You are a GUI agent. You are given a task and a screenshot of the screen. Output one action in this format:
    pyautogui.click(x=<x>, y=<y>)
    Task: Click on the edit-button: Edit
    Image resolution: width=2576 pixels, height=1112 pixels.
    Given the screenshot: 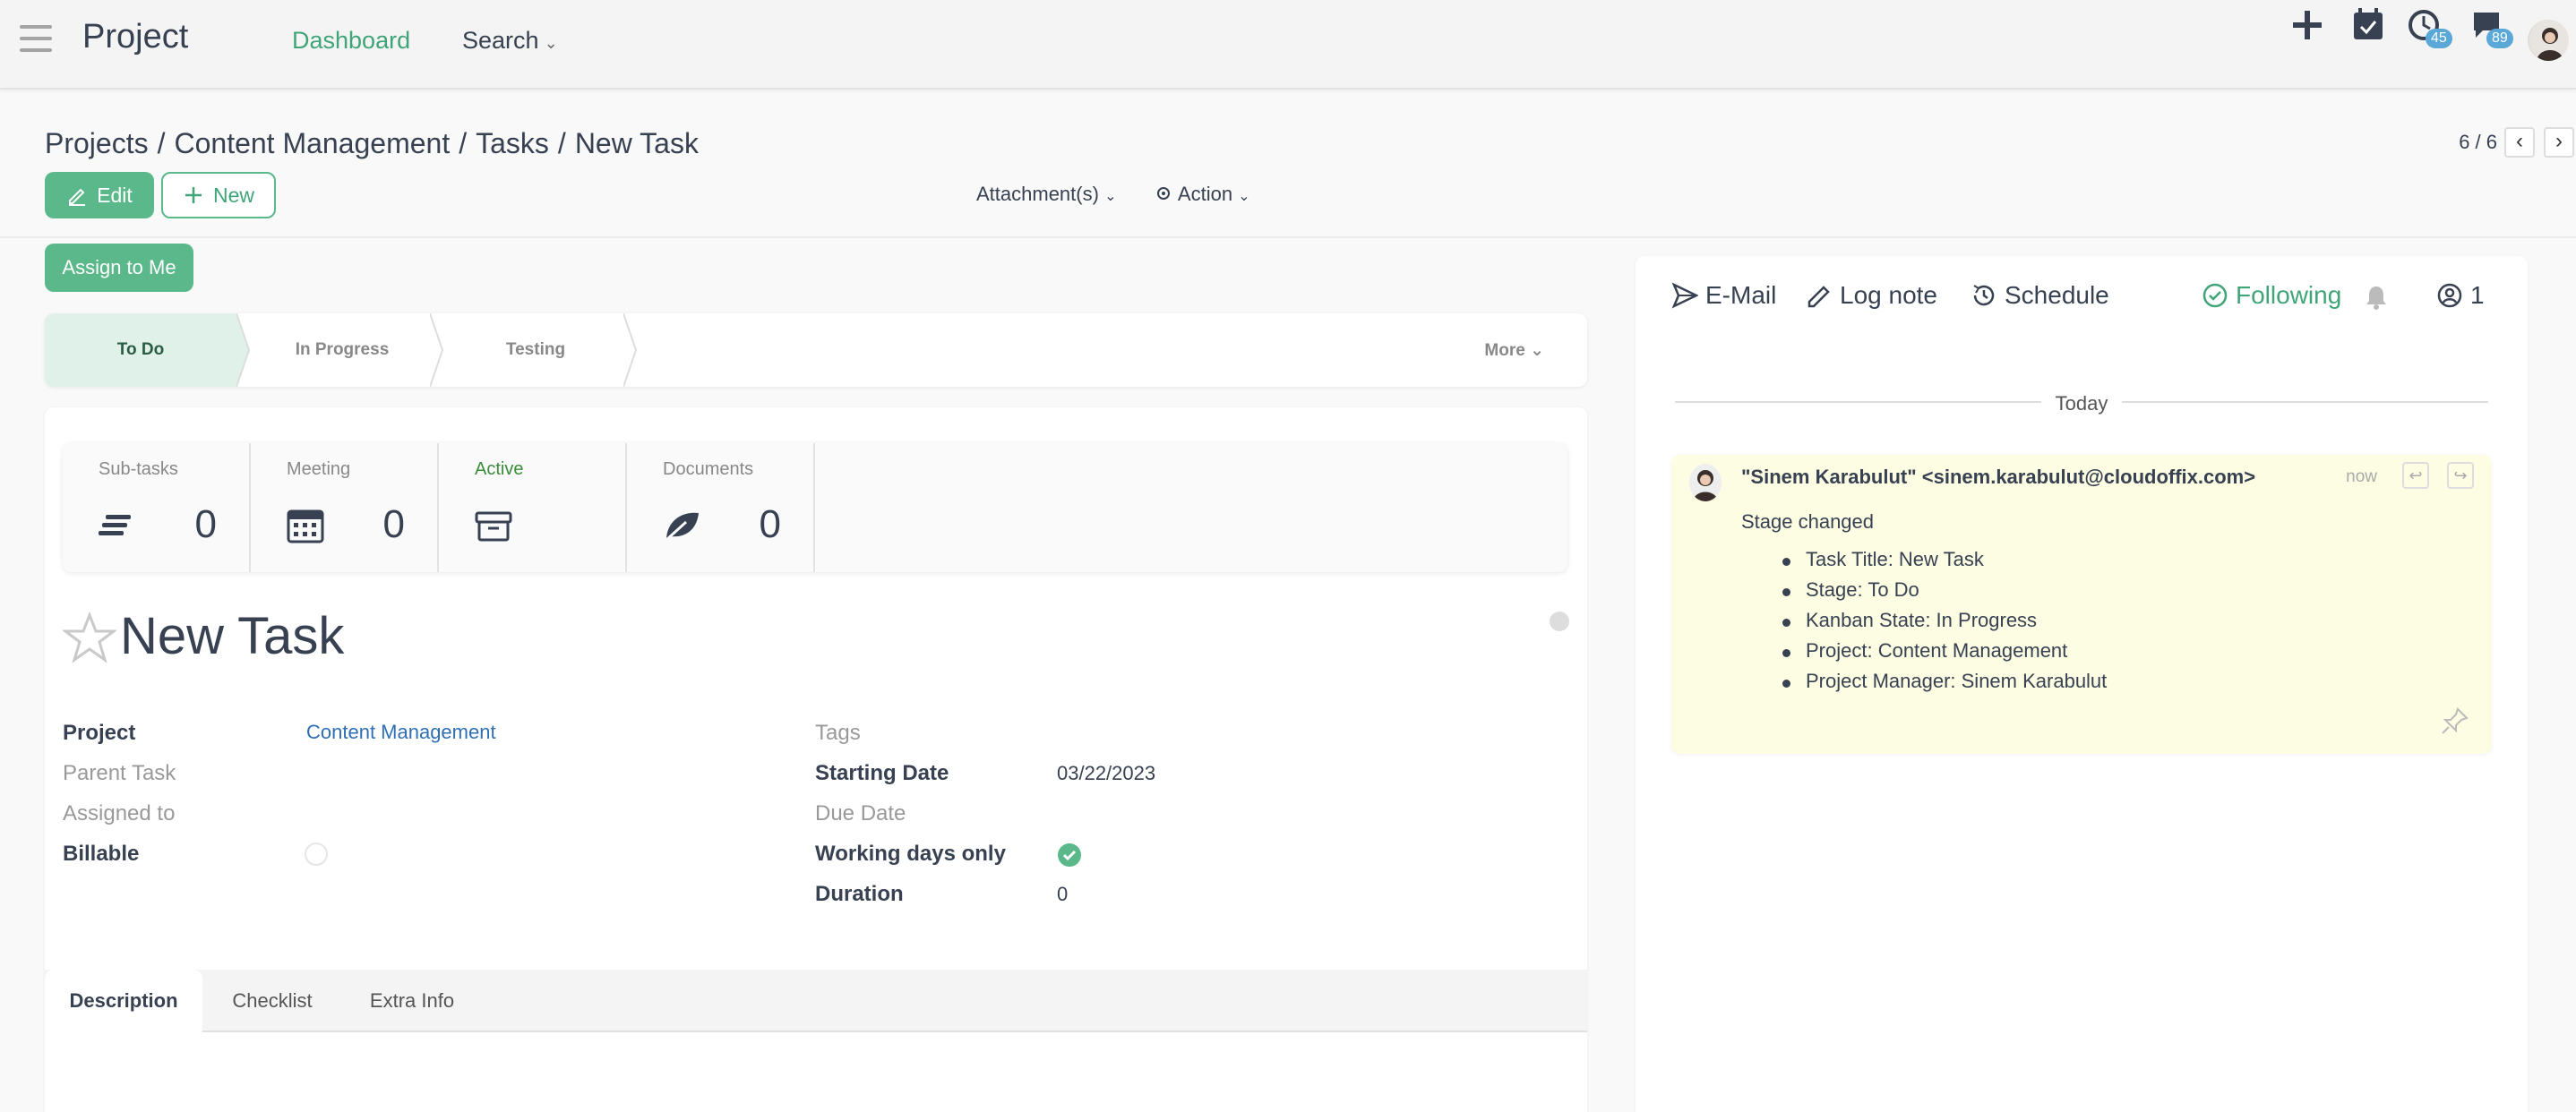 What is the action you would take?
    pyautogui.click(x=99, y=195)
    